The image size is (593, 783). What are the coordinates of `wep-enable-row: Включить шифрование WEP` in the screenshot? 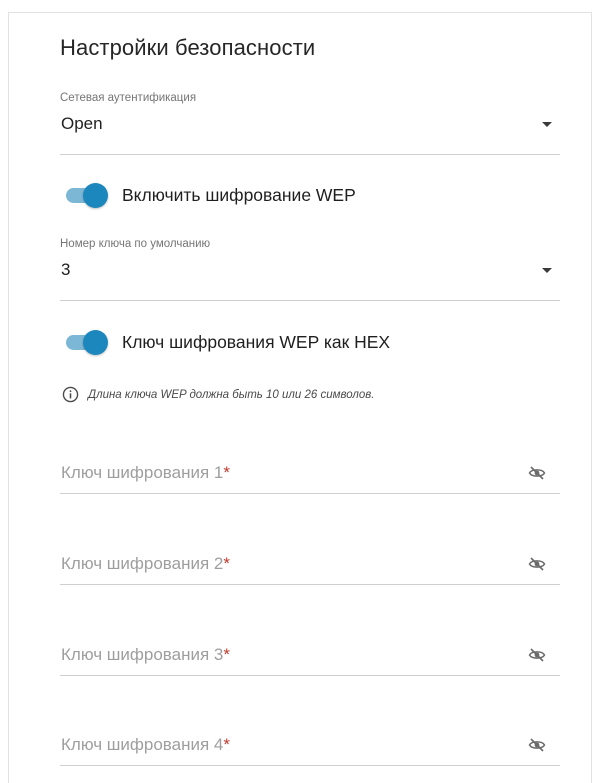 It's located at (211, 195).